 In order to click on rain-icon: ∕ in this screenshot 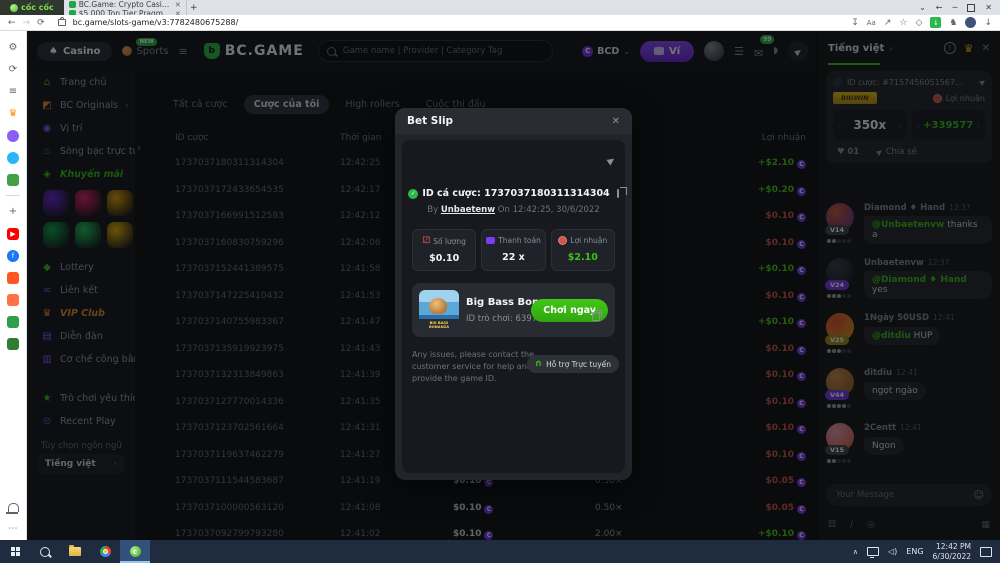, I will do `click(851, 525)`.